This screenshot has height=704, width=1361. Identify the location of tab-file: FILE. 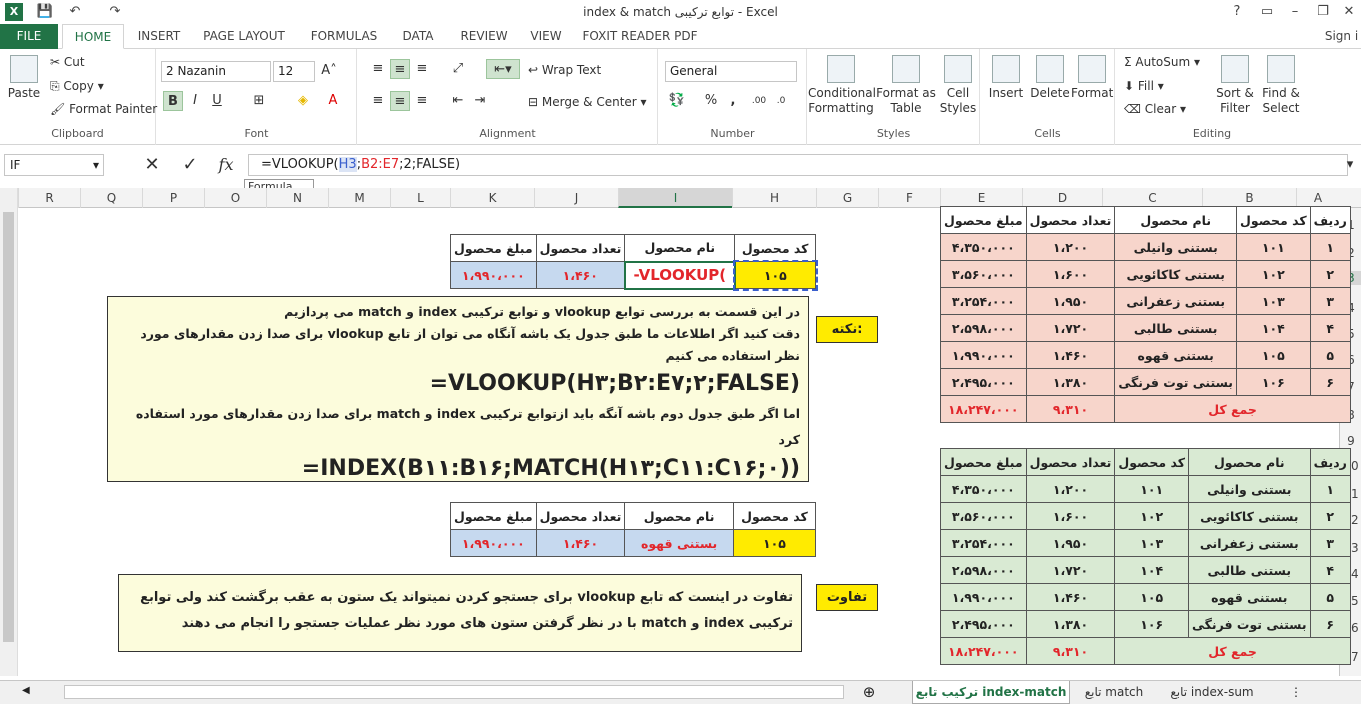
(29, 36).